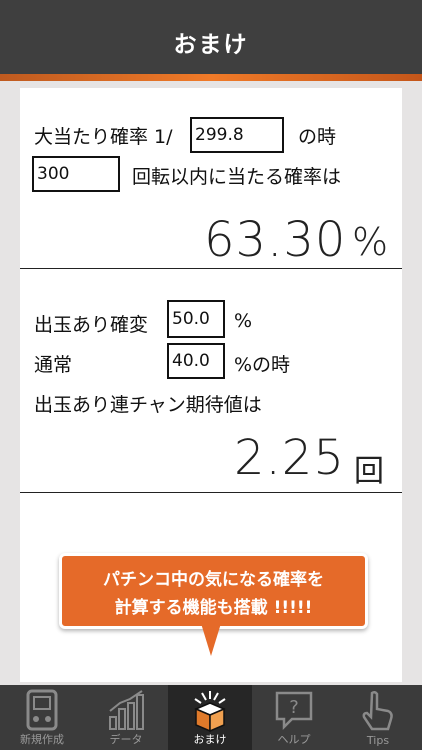 The height and width of the screenshot is (750, 422). I want to click on pointing-hand-icon, so click(377, 710).